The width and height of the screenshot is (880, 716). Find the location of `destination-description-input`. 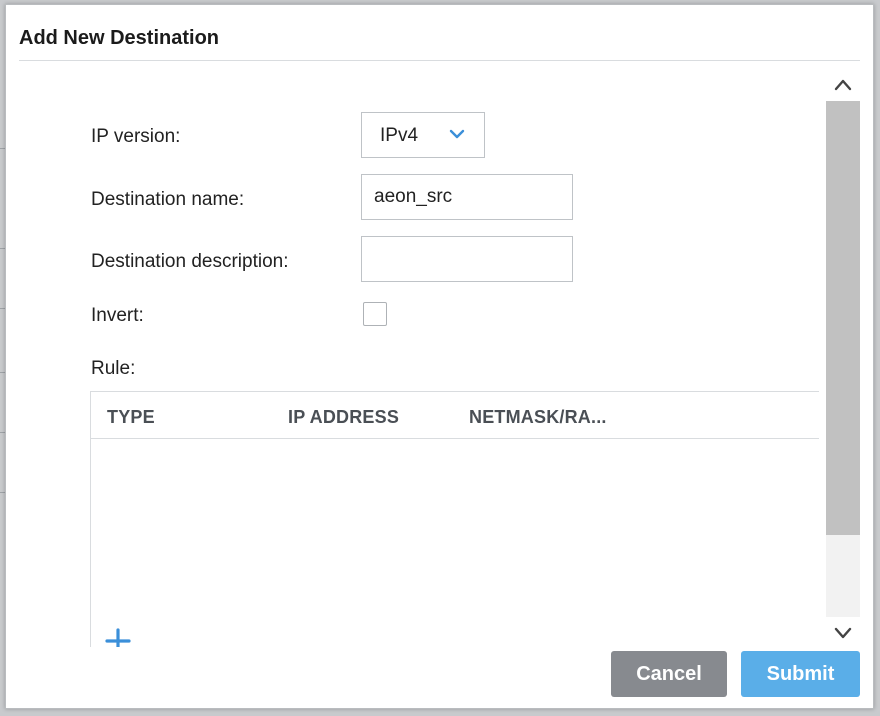

destination-description-input is located at coordinates (467, 259).